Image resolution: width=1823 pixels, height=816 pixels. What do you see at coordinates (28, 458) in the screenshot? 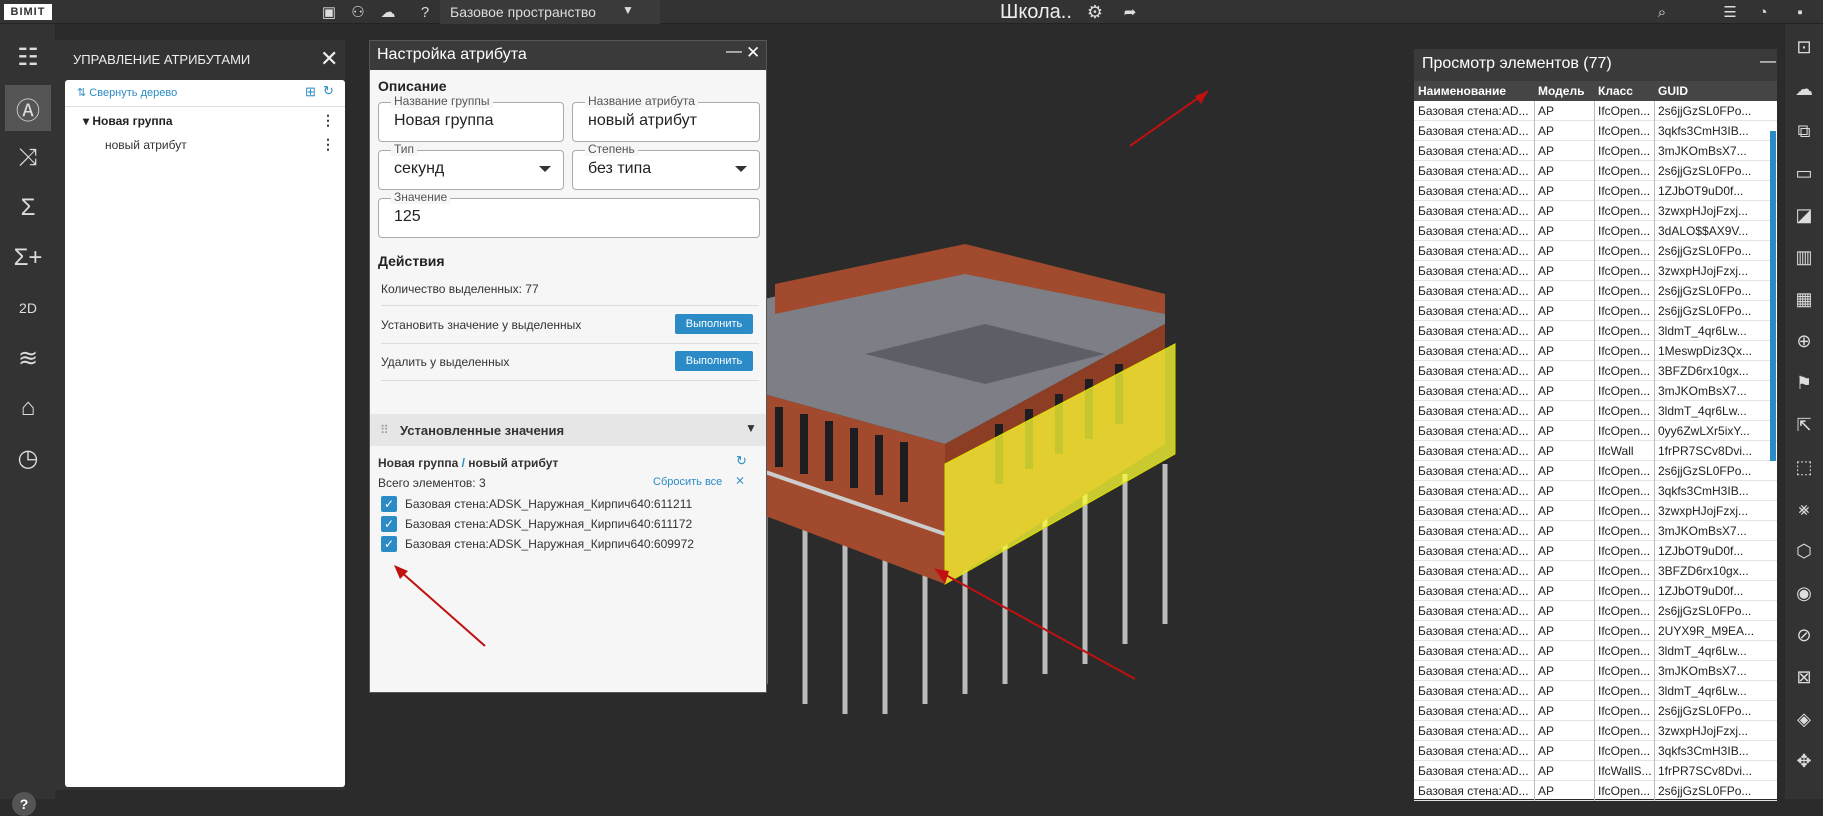
I see `gauge-icon: ◷` at bounding box center [28, 458].